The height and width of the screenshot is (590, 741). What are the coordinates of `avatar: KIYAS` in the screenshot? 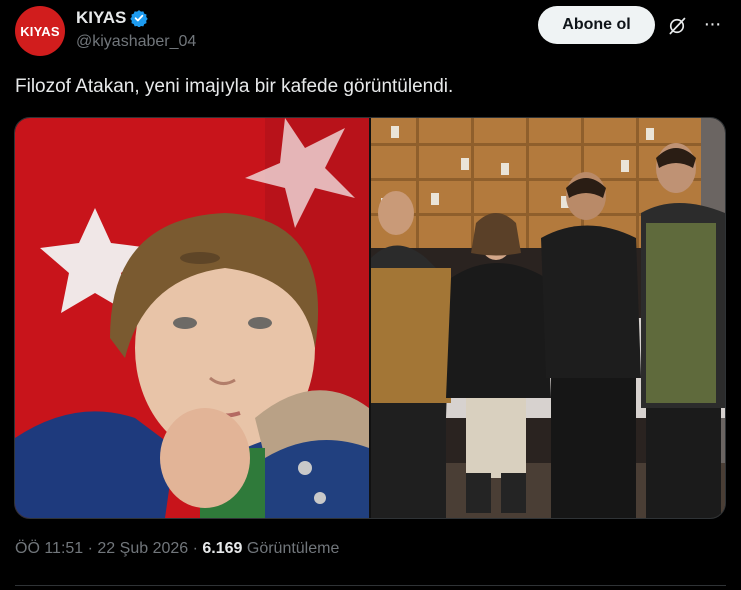 It's located at (40, 31).